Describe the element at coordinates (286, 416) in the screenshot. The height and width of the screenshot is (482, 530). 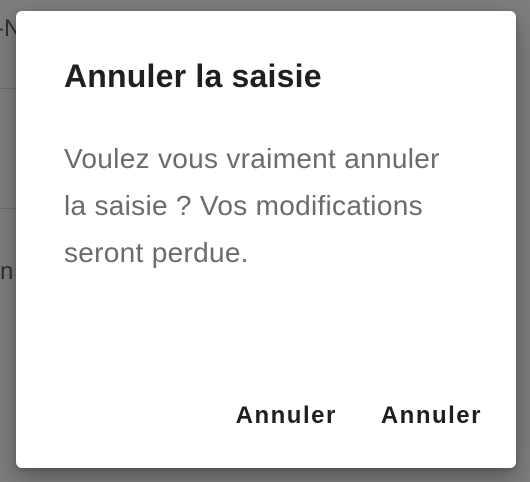
I see `cancel-button: Annuler` at that location.